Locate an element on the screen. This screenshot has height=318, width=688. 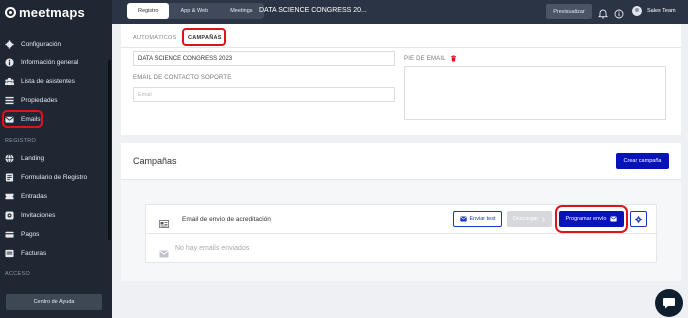
tab-app-web: App & Web is located at coordinates (194, 11).